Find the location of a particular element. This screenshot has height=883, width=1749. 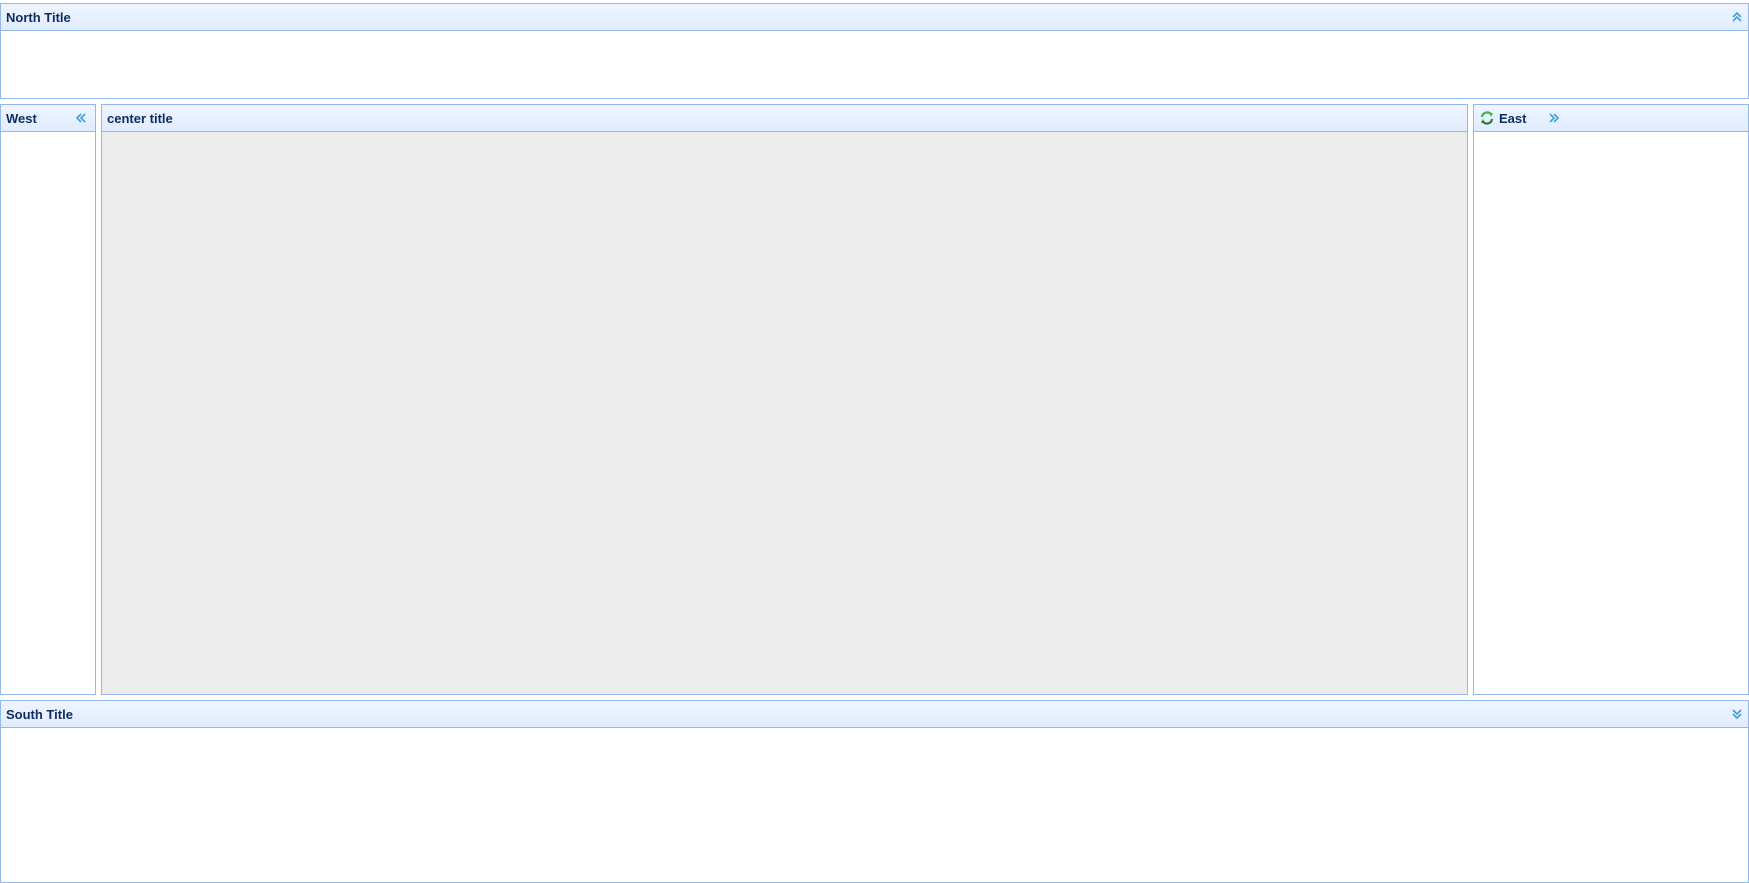

refresh-icon is located at coordinates (1487, 118).